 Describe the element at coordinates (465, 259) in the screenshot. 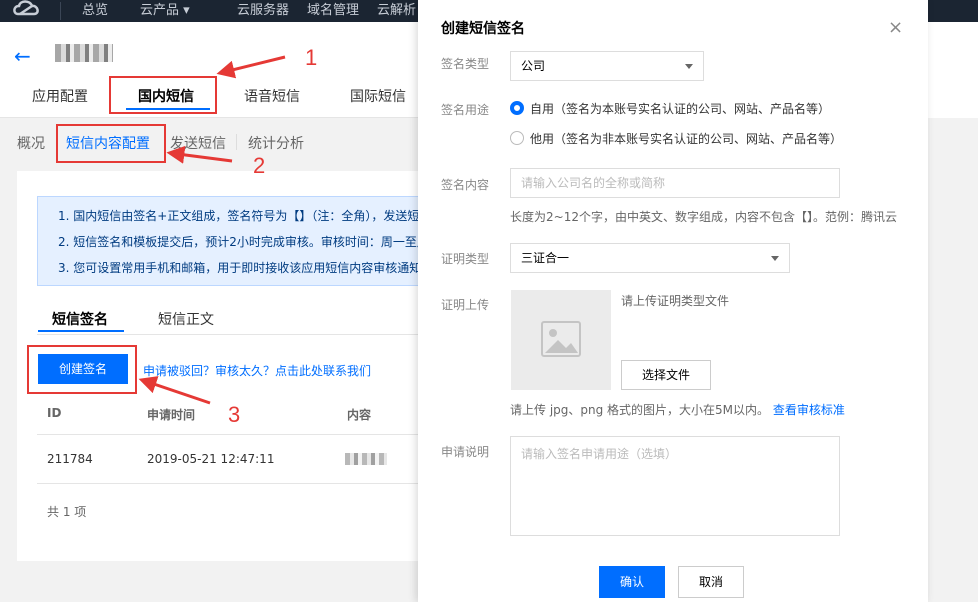

I see `cert-type-label: 证明类型` at that location.